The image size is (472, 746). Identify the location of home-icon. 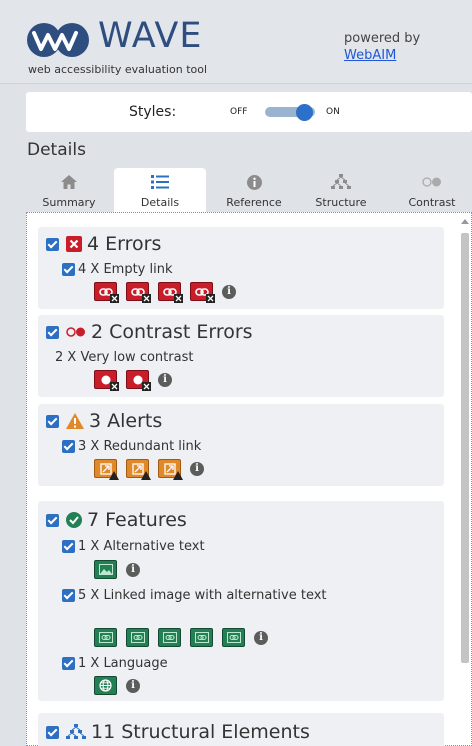
(69, 182).